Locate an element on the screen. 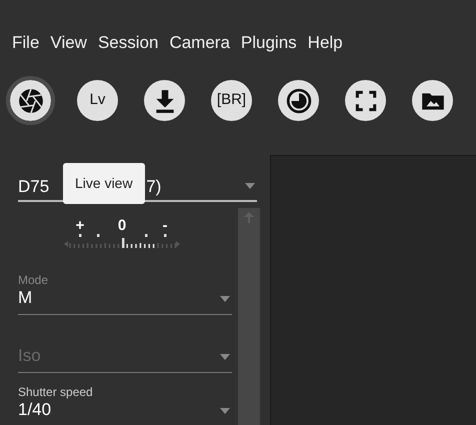 The image size is (476, 425). menu-item: File is located at coordinates (26, 43).